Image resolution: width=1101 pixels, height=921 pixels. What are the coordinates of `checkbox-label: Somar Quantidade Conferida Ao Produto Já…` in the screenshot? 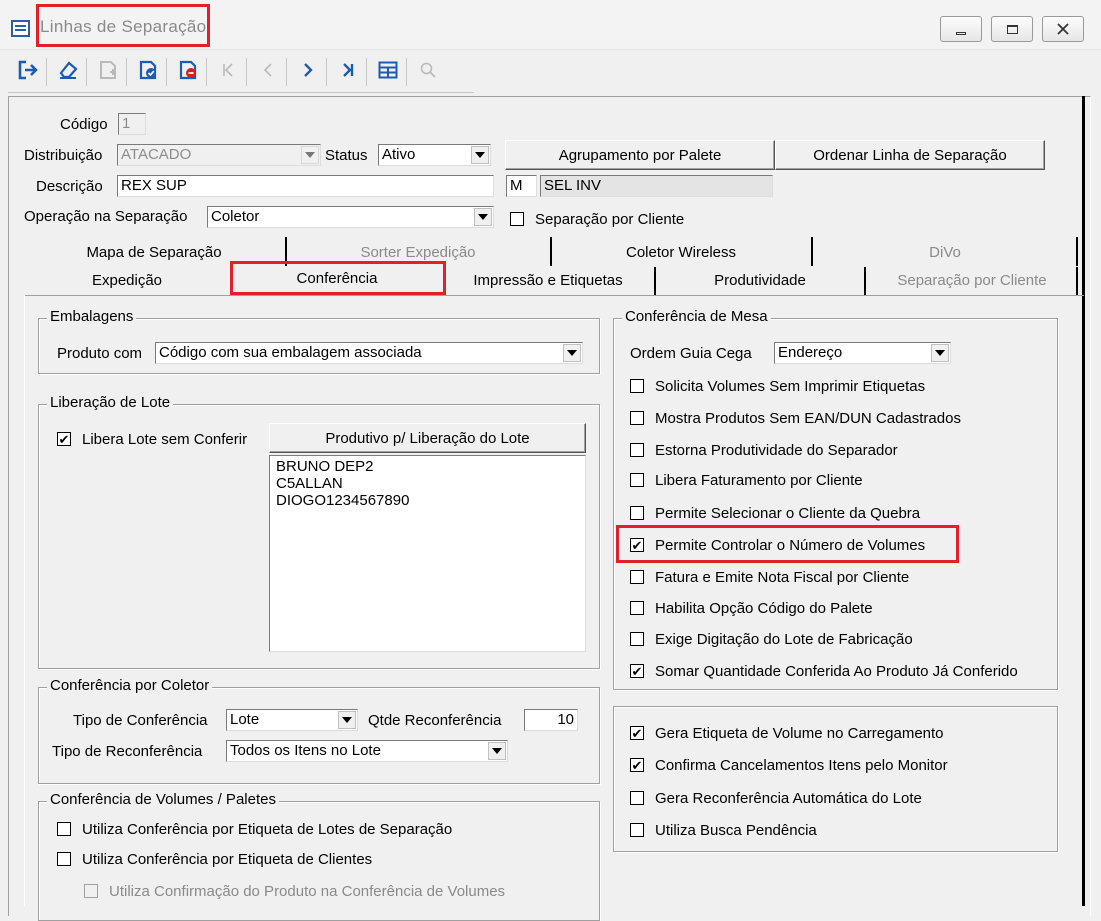 It's located at (836, 671).